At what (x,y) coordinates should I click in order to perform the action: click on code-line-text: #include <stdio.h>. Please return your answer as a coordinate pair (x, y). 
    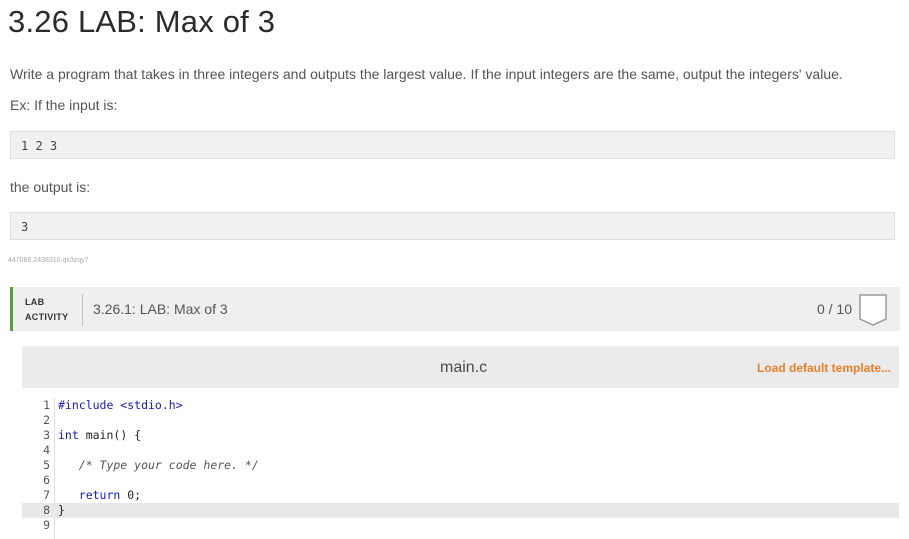
    Looking at the image, I should click on (120, 405).